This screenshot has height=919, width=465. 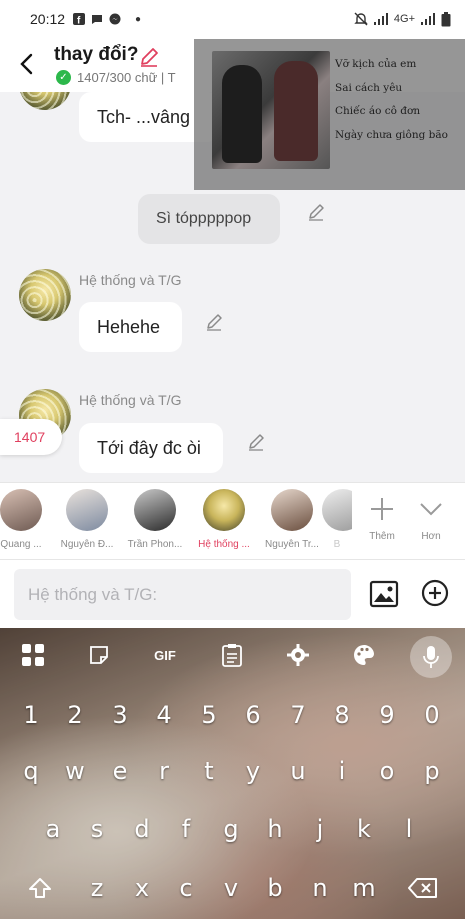 I want to click on key: l, so click(x=409, y=829).